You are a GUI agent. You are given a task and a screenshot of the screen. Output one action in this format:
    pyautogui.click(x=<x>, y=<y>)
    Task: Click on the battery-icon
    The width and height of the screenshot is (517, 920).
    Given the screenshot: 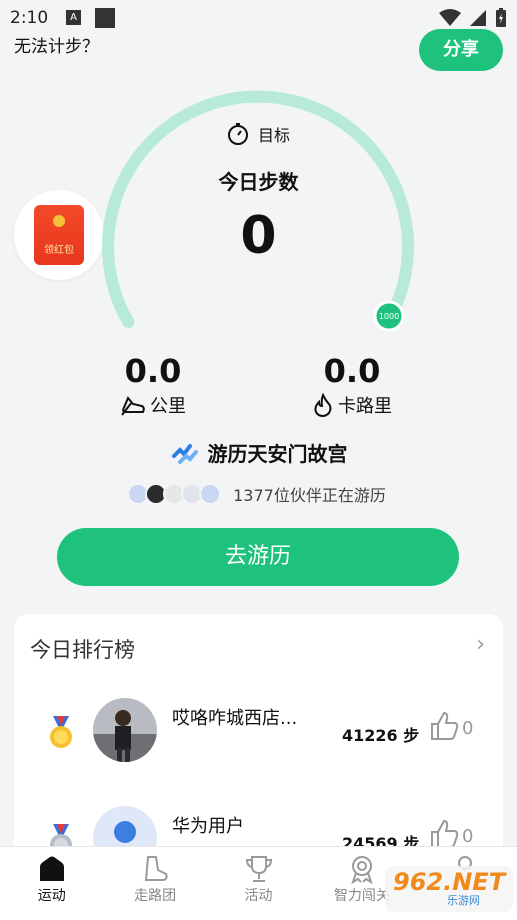 What is the action you would take?
    pyautogui.click(x=501, y=17)
    